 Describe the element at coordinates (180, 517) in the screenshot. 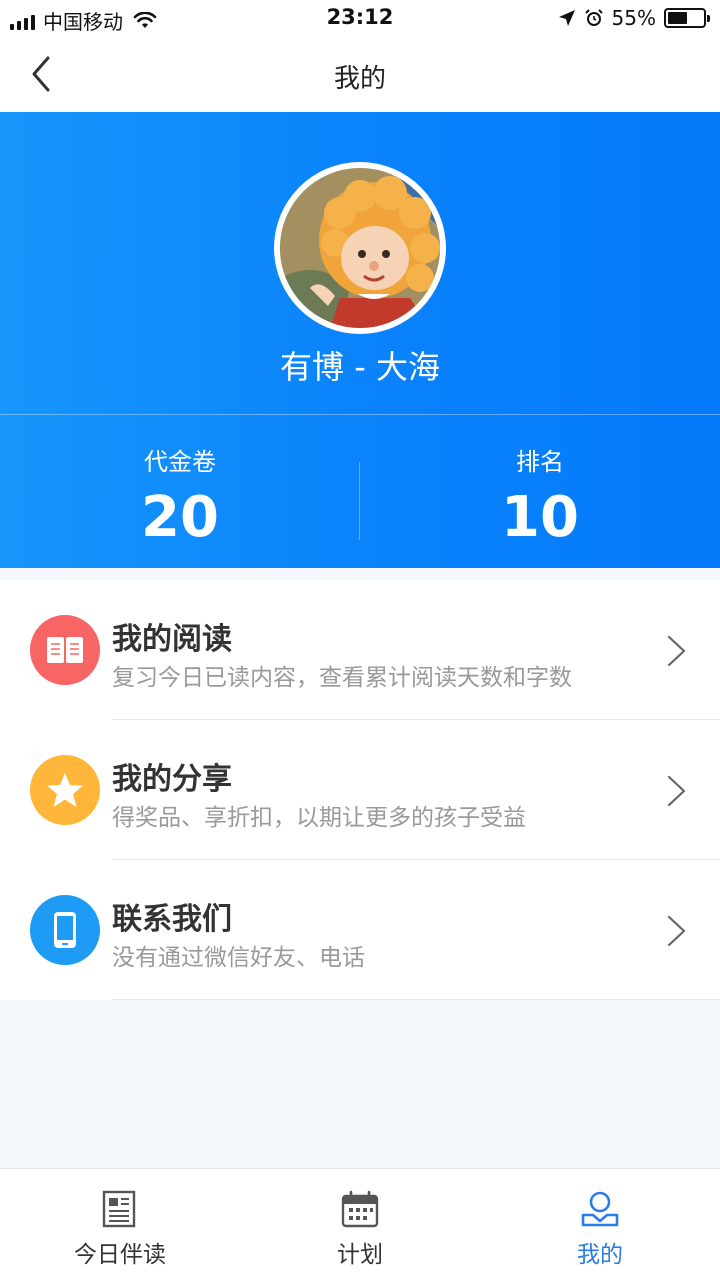

I see `stat-value: 20` at that location.